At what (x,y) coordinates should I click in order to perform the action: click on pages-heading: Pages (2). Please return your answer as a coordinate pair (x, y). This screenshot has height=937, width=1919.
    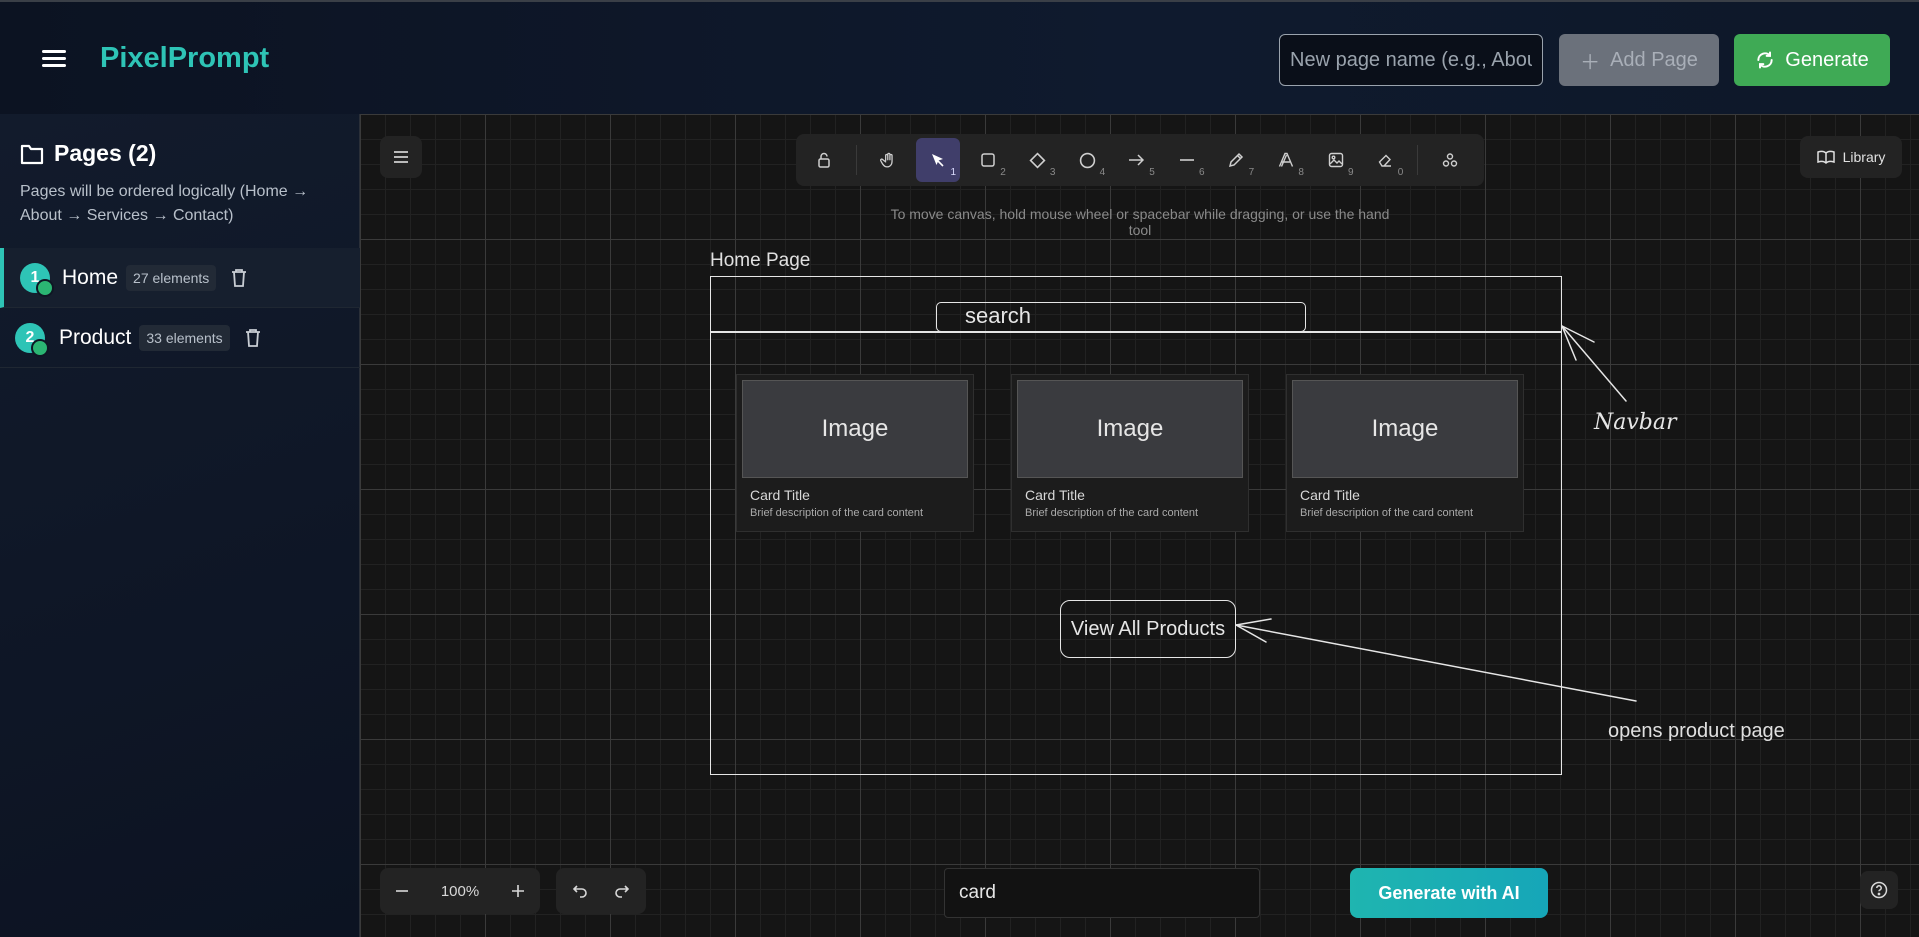
    Looking at the image, I should click on (88, 153).